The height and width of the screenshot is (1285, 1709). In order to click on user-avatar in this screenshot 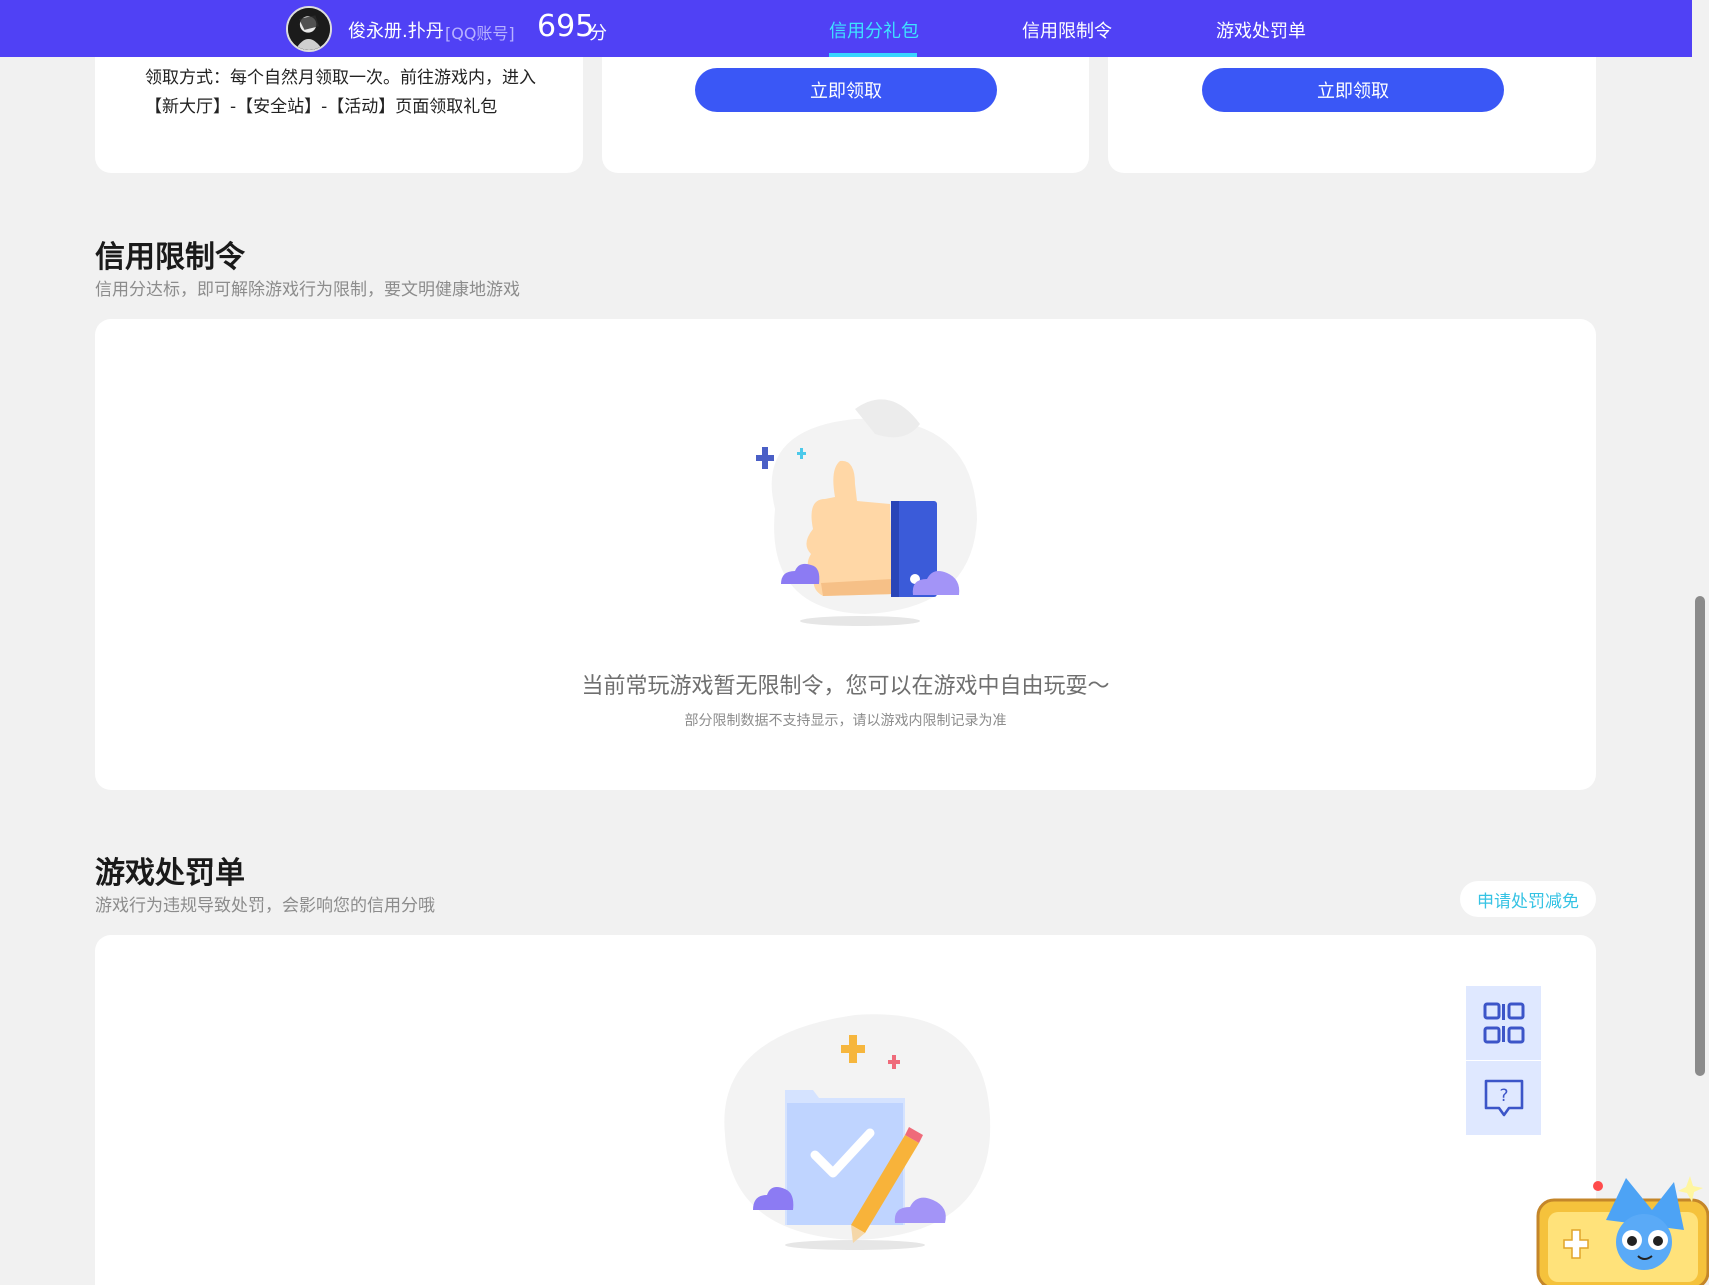, I will do `click(309, 29)`.